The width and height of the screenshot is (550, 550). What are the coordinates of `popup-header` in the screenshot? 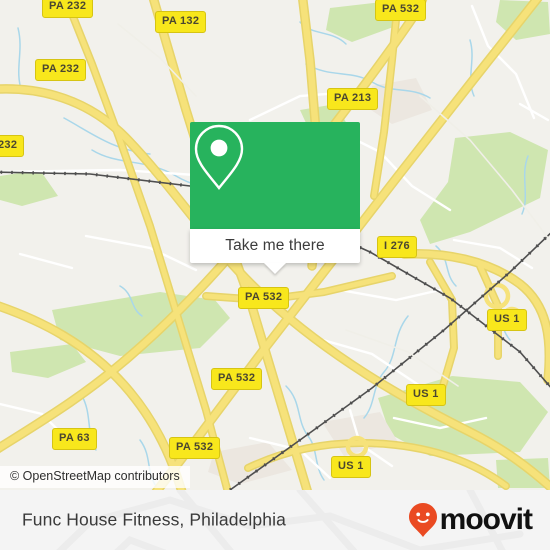 It's located at (275, 175).